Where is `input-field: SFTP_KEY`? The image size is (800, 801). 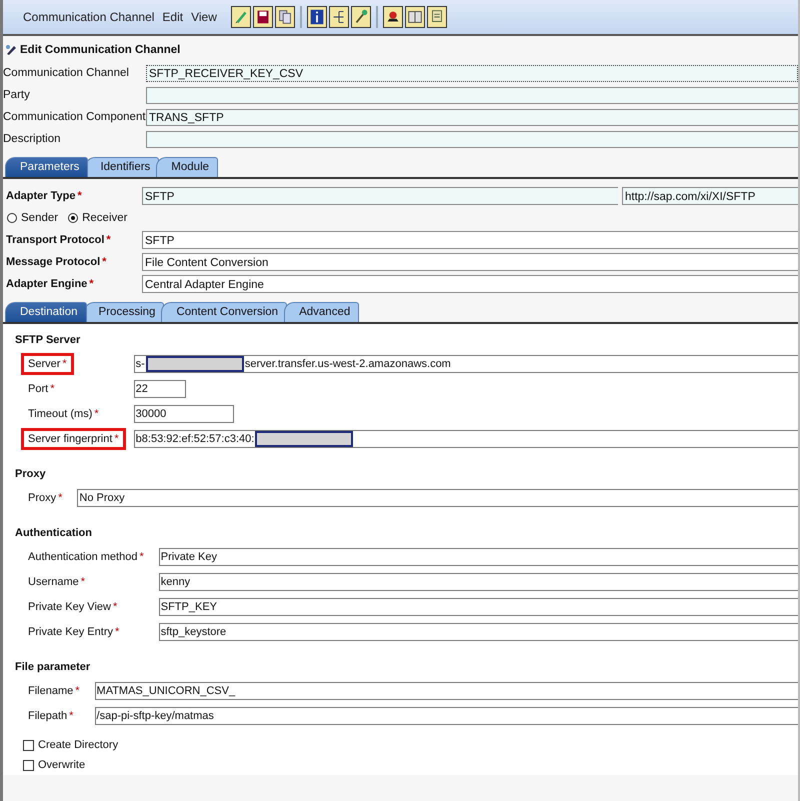
input-field: SFTP_KEY is located at coordinates (478, 607).